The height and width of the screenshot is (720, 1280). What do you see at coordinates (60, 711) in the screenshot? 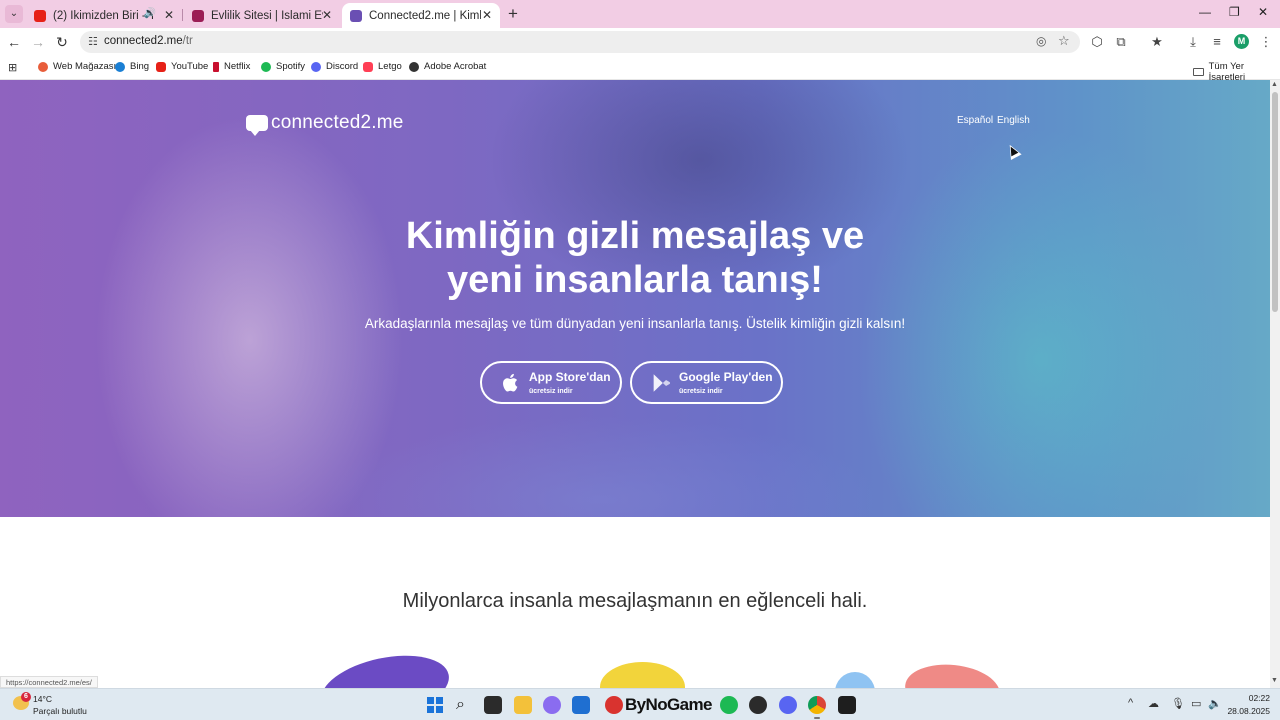
I see `weather-desc: Parçalı bulutlu` at bounding box center [60, 711].